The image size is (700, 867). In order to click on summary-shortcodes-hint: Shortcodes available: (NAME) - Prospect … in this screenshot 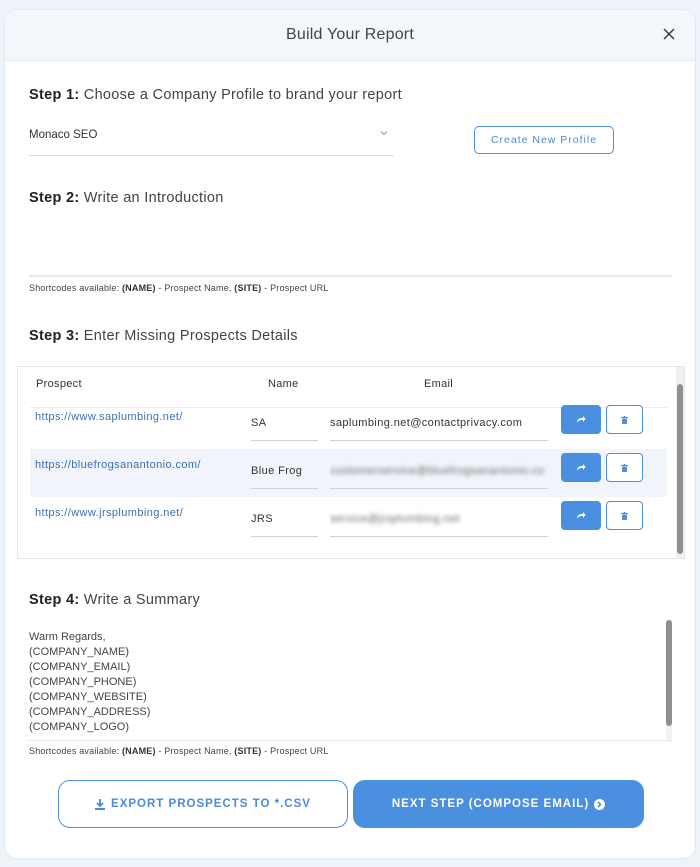, I will do `click(179, 751)`.